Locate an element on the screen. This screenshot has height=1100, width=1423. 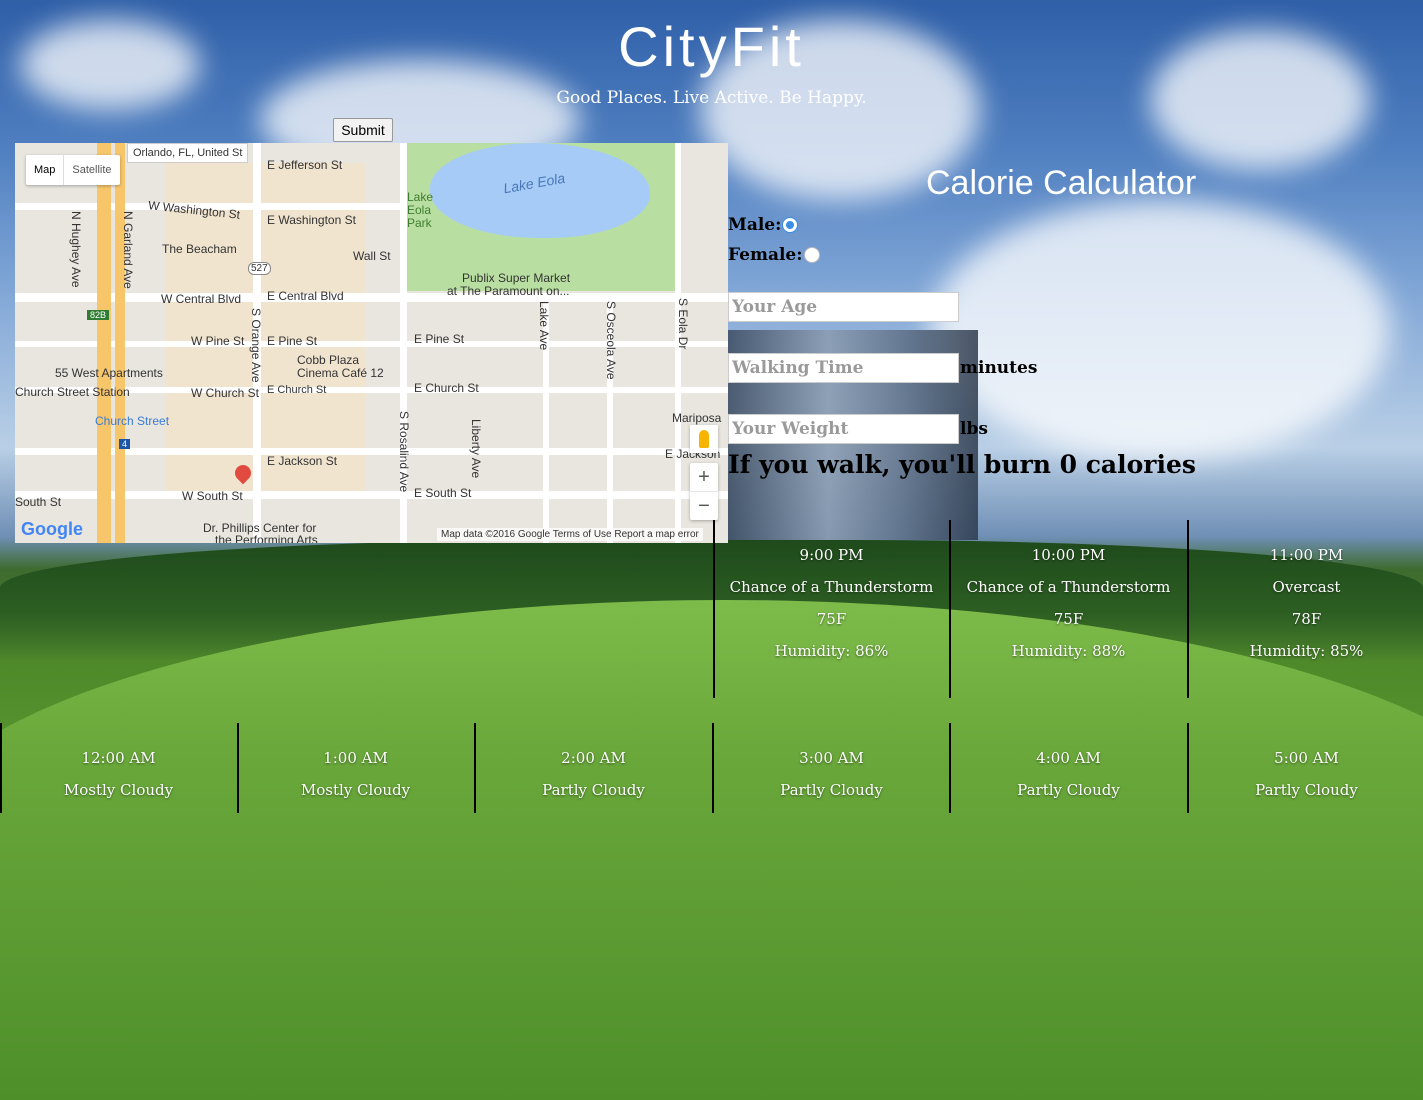
route-shield: 82B is located at coordinates (98, 315).